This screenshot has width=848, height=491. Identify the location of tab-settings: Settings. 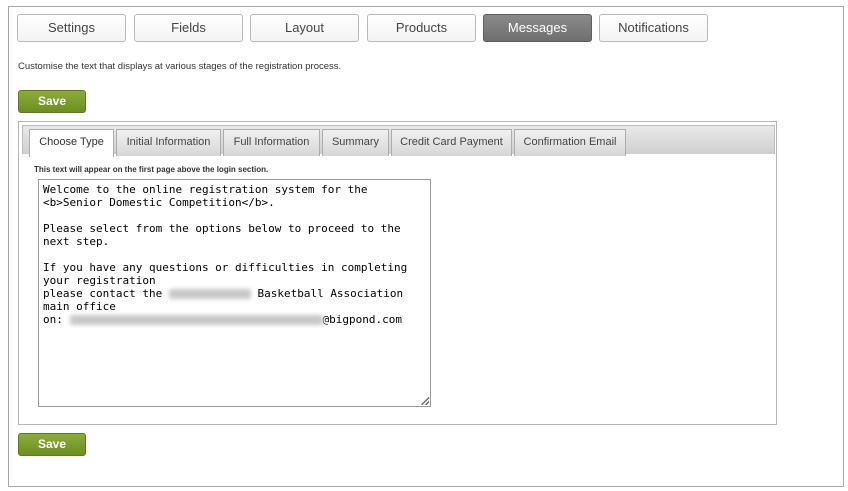
(71, 28).